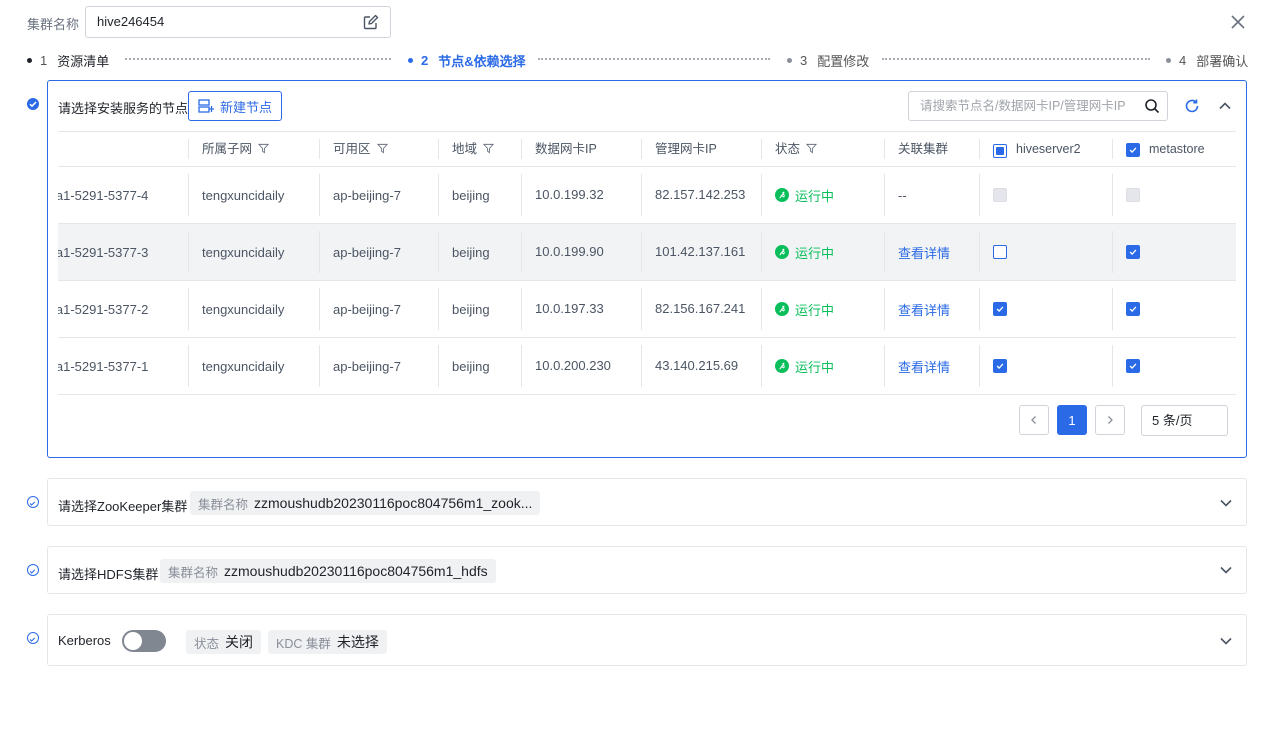  What do you see at coordinates (1000, 151) in the screenshot?
I see `hiveserver2-select-all-checkbox` at bounding box center [1000, 151].